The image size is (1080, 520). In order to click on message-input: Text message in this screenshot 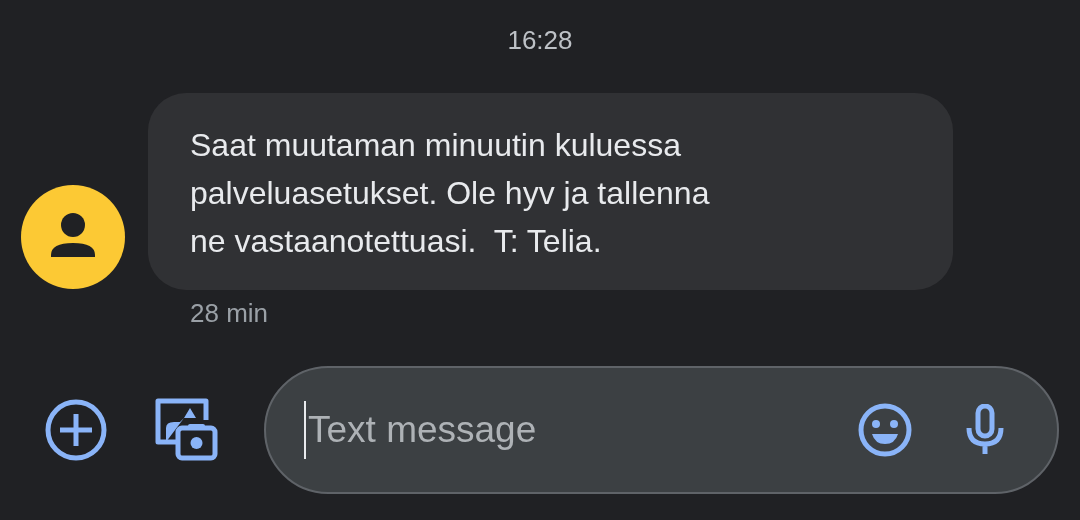, I will do `click(581, 430)`.